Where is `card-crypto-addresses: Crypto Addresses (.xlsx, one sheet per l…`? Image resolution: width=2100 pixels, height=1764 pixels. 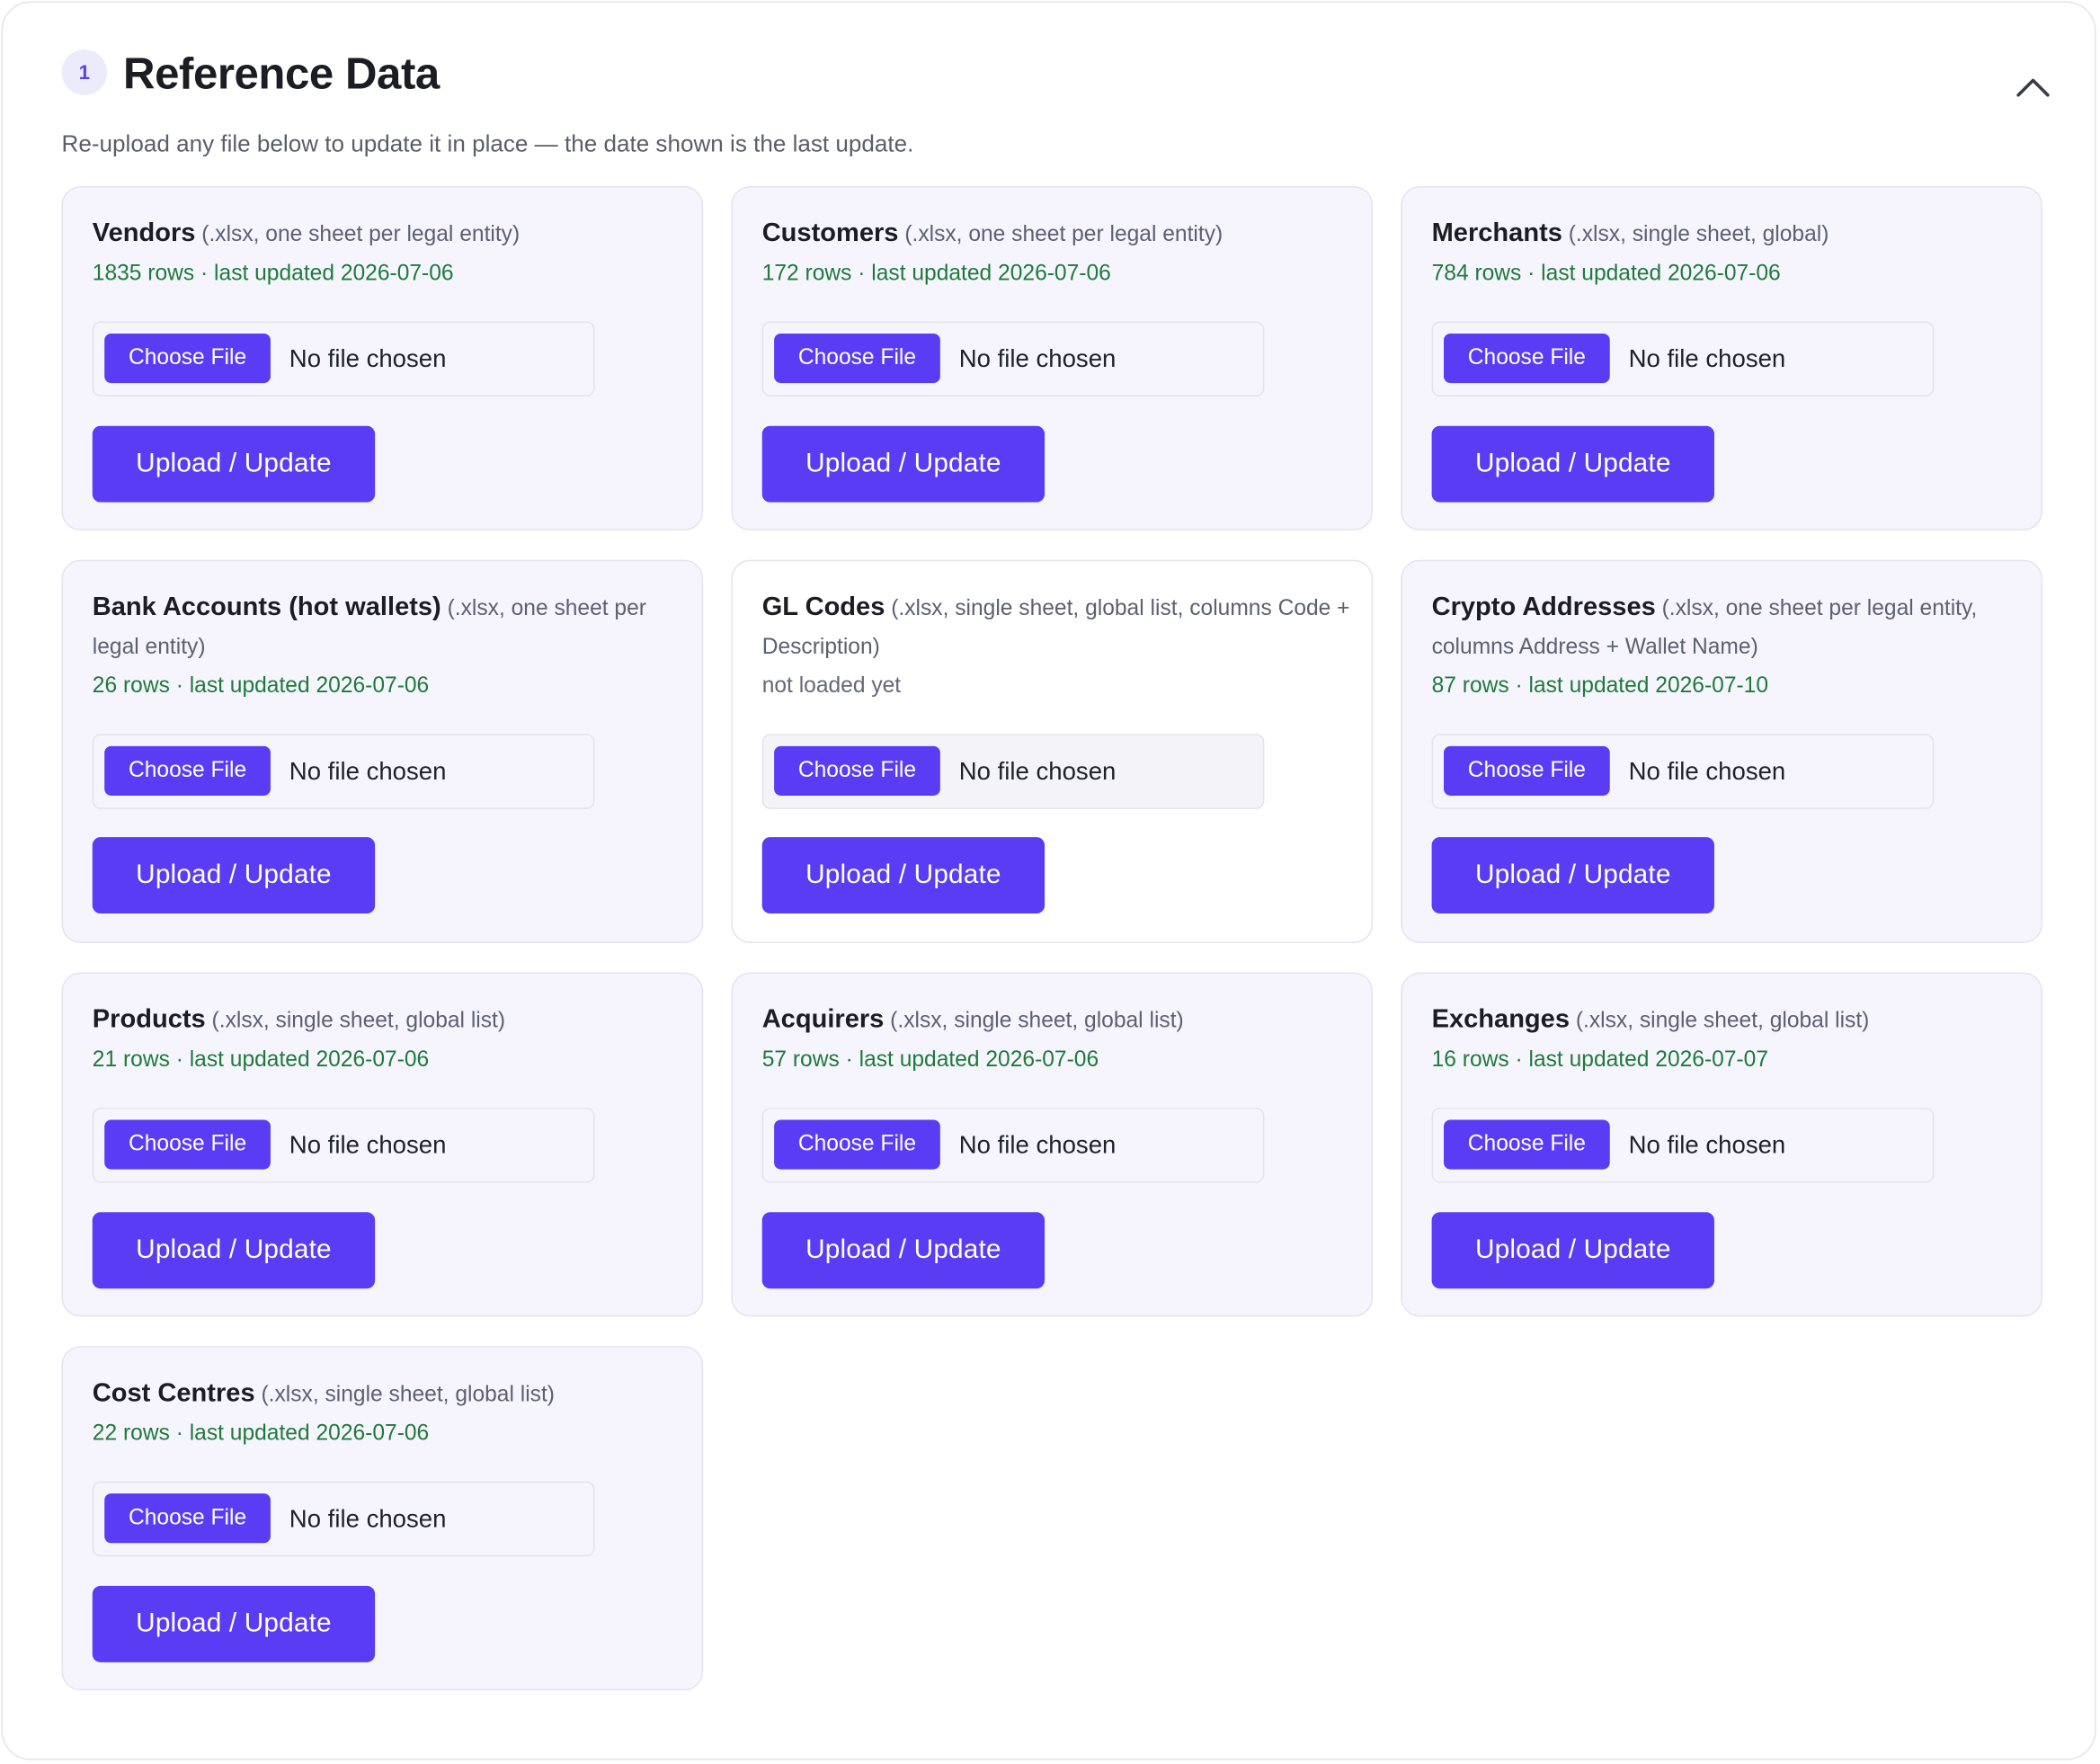
card-crypto-addresses: Crypto Addresses (.xlsx, one sheet per l… is located at coordinates (1722, 751).